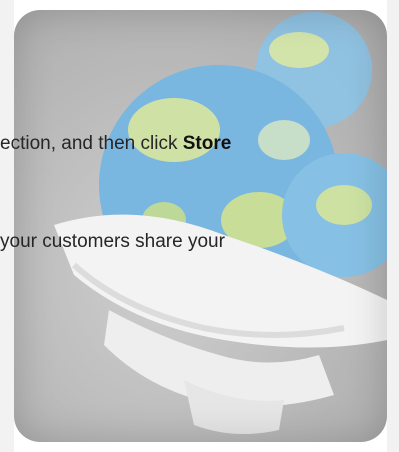 This screenshot has width=399, height=452. I want to click on store-link-label: Store, so click(207, 143).